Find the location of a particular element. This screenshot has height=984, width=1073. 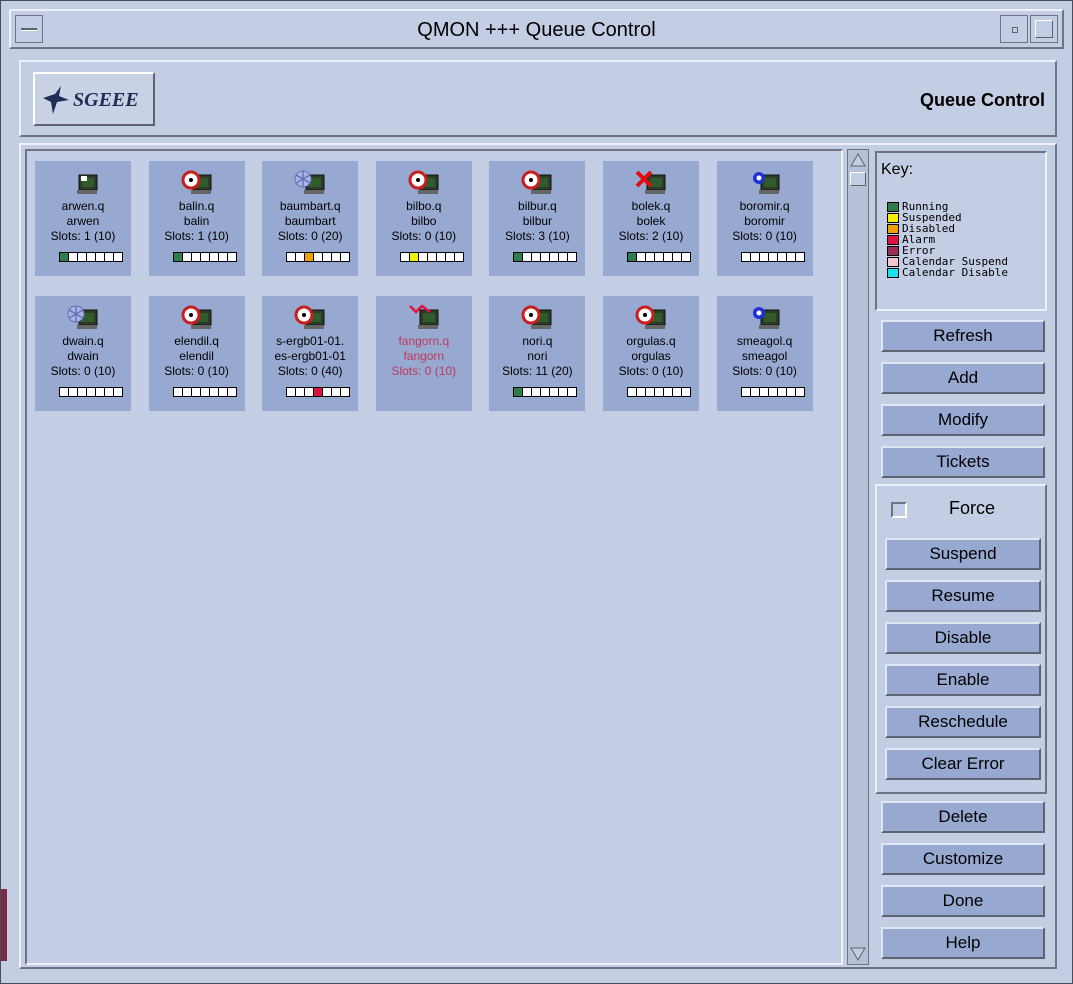

queue-tile: s-ergb01-01. es-ergb01-01 Slots: 0 (40) is located at coordinates (310, 353).